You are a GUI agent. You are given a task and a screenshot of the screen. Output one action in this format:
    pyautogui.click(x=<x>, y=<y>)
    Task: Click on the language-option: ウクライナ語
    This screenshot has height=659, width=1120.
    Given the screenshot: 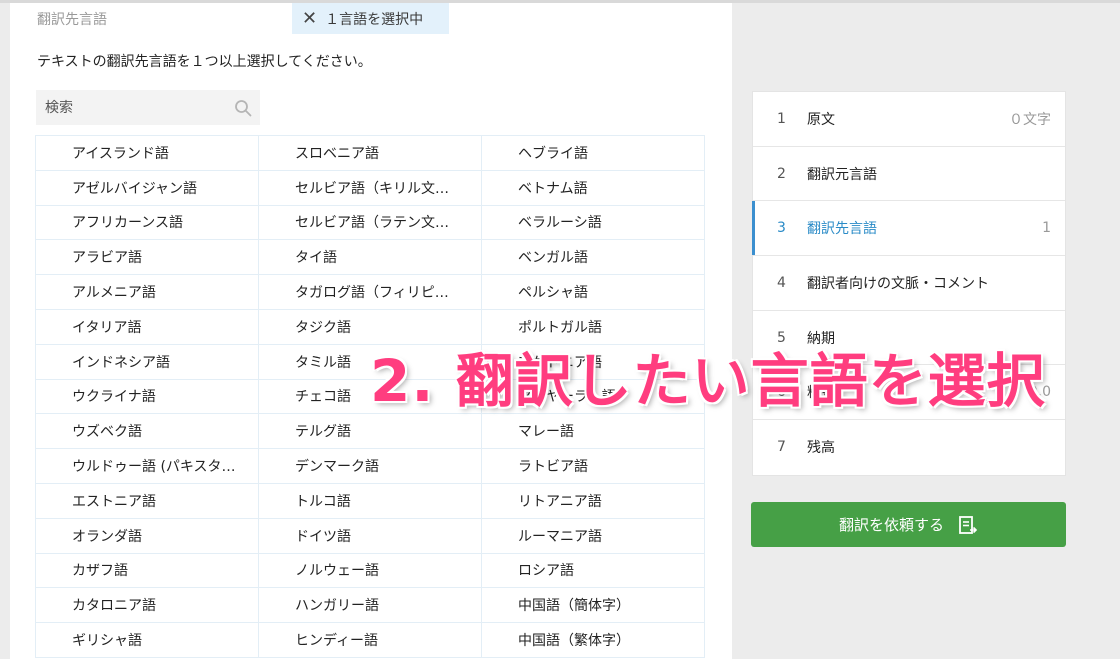 What is the action you would take?
    pyautogui.click(x=147, y=396)
    